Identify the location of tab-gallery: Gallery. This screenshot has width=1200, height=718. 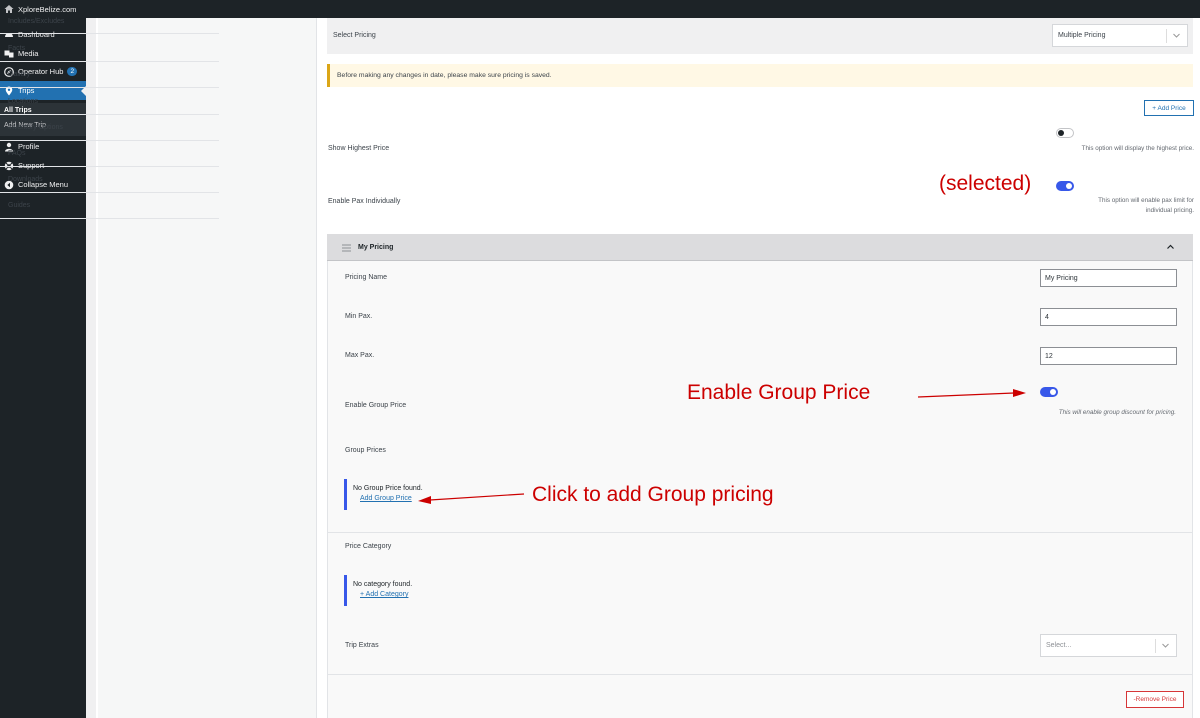
(109, 75).